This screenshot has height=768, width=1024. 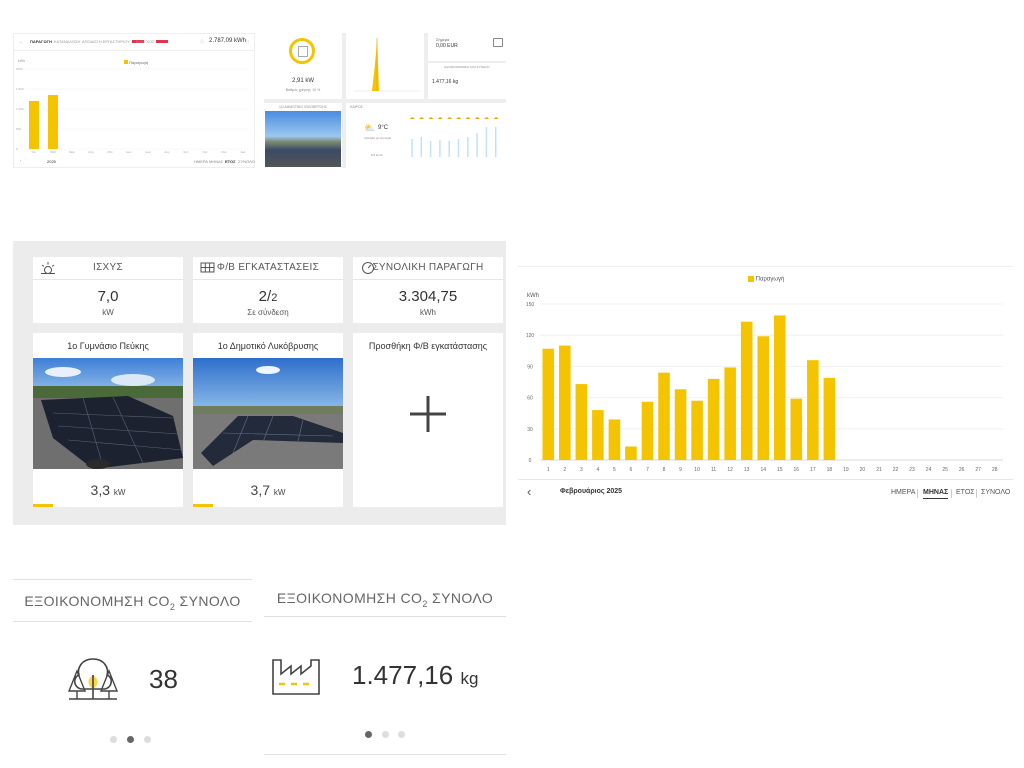 What do you see at coordinates (230, 161) in the screenshot?
I see `mini-nav-year: ΕΤΟΣ` at bounding box center [230, 161].